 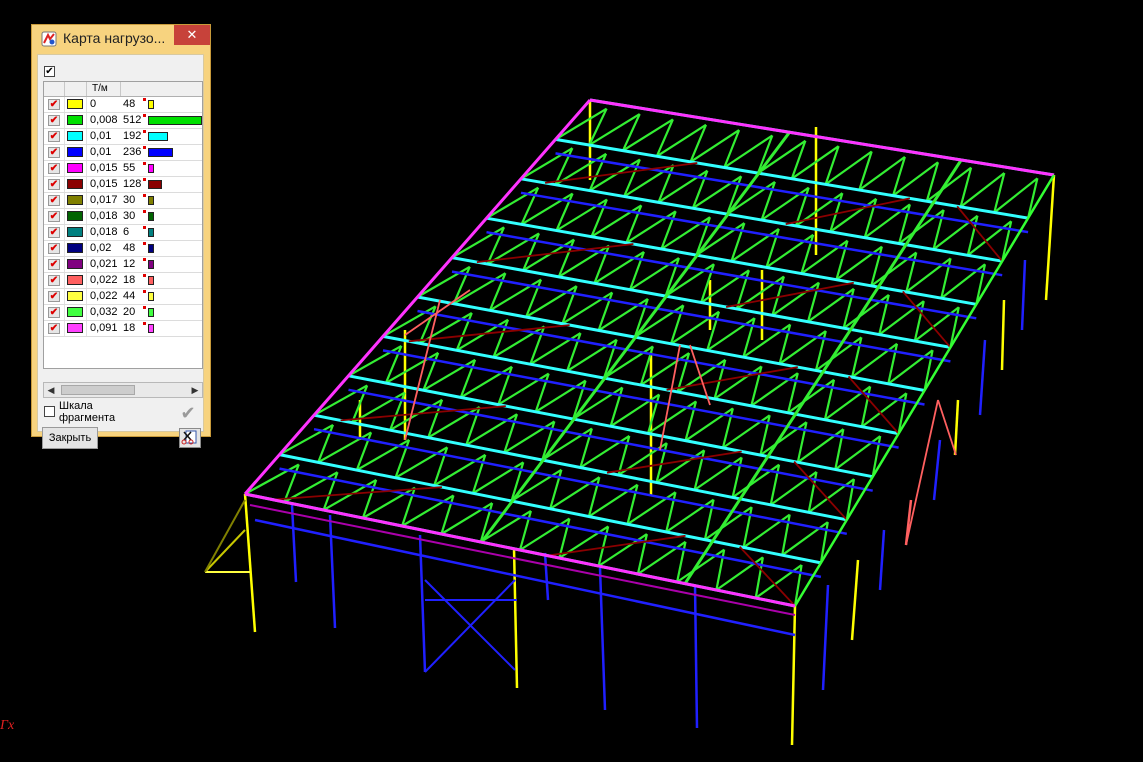 What do you see at coordinates (129, 104) in the screenshot?
I see `element-count: 48` at bounding box center [129, 104].